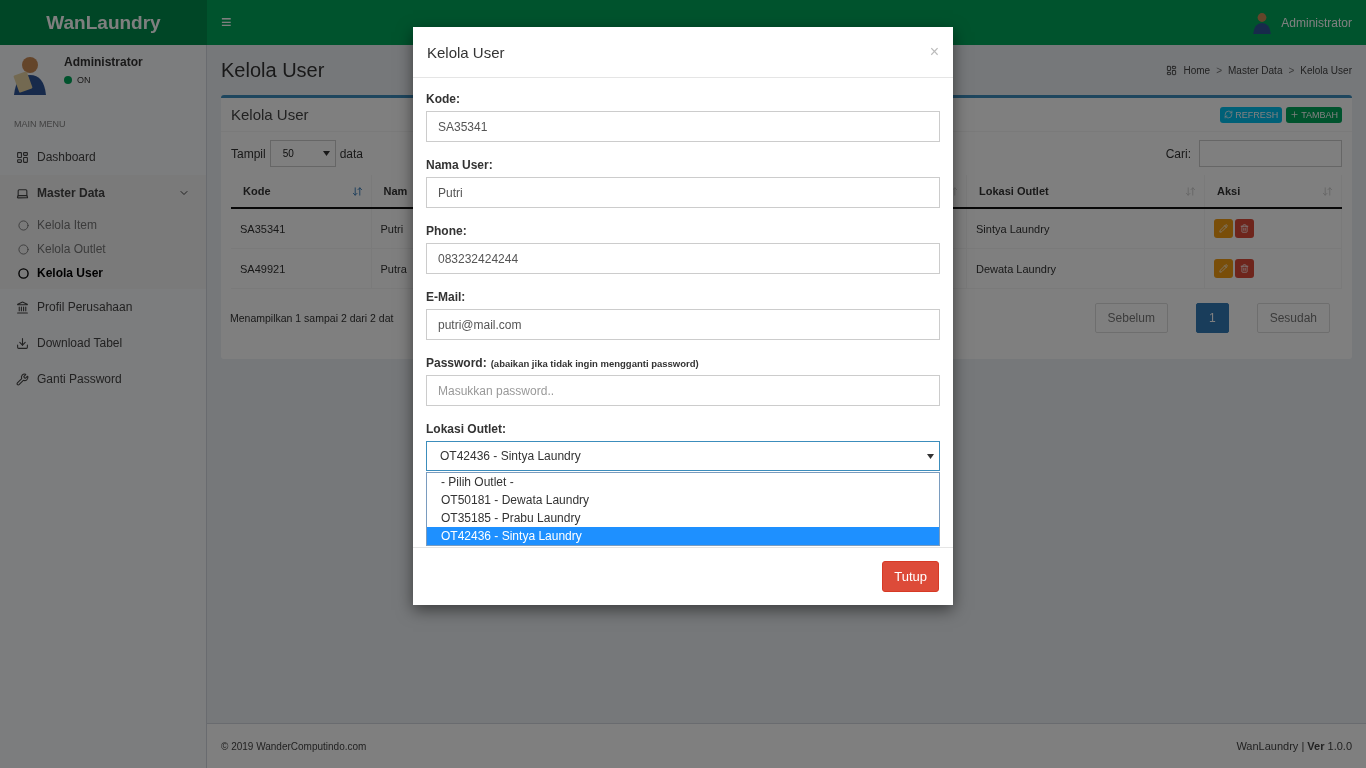 This screenshot has width=1366, height=768. Describe the element at coordinates (446, 297) in the screenshot. I see `field-label: E-Mail:` at that location.